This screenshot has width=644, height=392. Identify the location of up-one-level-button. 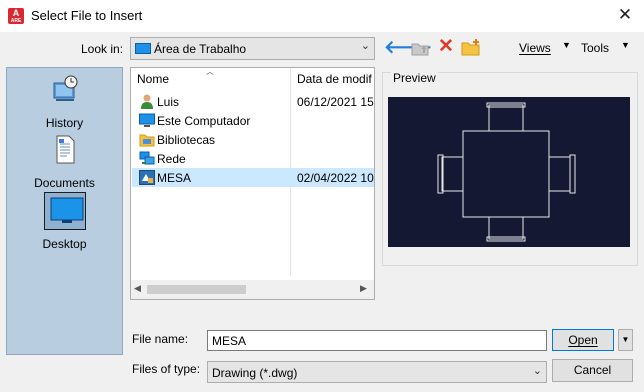
(420, 48).